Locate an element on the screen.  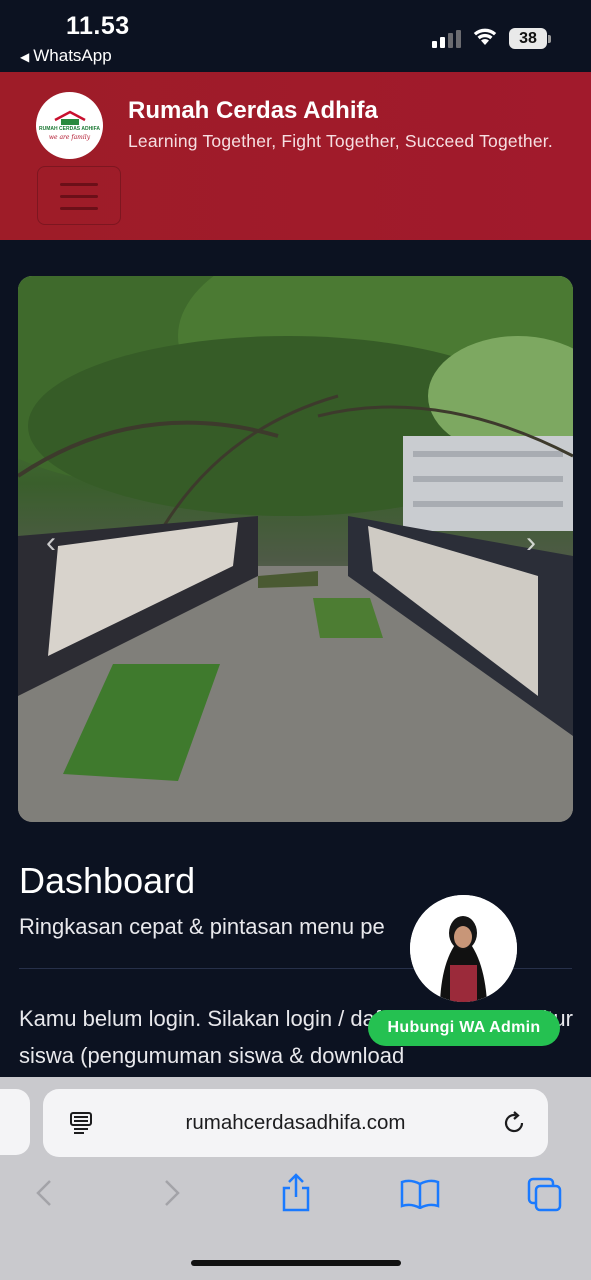
back-app-label: WhatsApp is located at coordinates (72, 55).